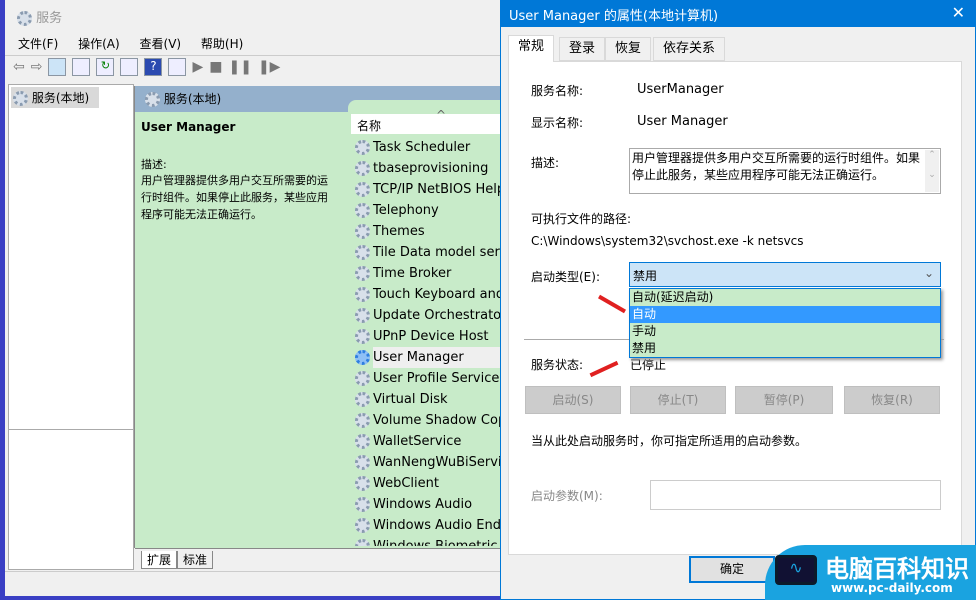 The height and width of the screenshot is (600, 976). Describe the element at coordinates (399, 231) in the screenshot. I see `service-name: Themes` at that location.